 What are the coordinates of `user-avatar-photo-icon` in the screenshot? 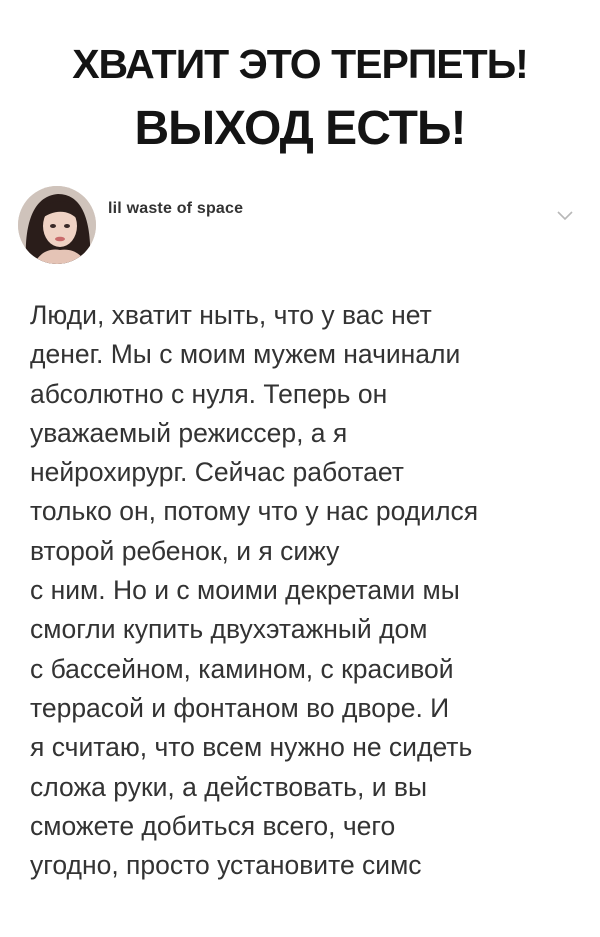 It's located at (57, 225).